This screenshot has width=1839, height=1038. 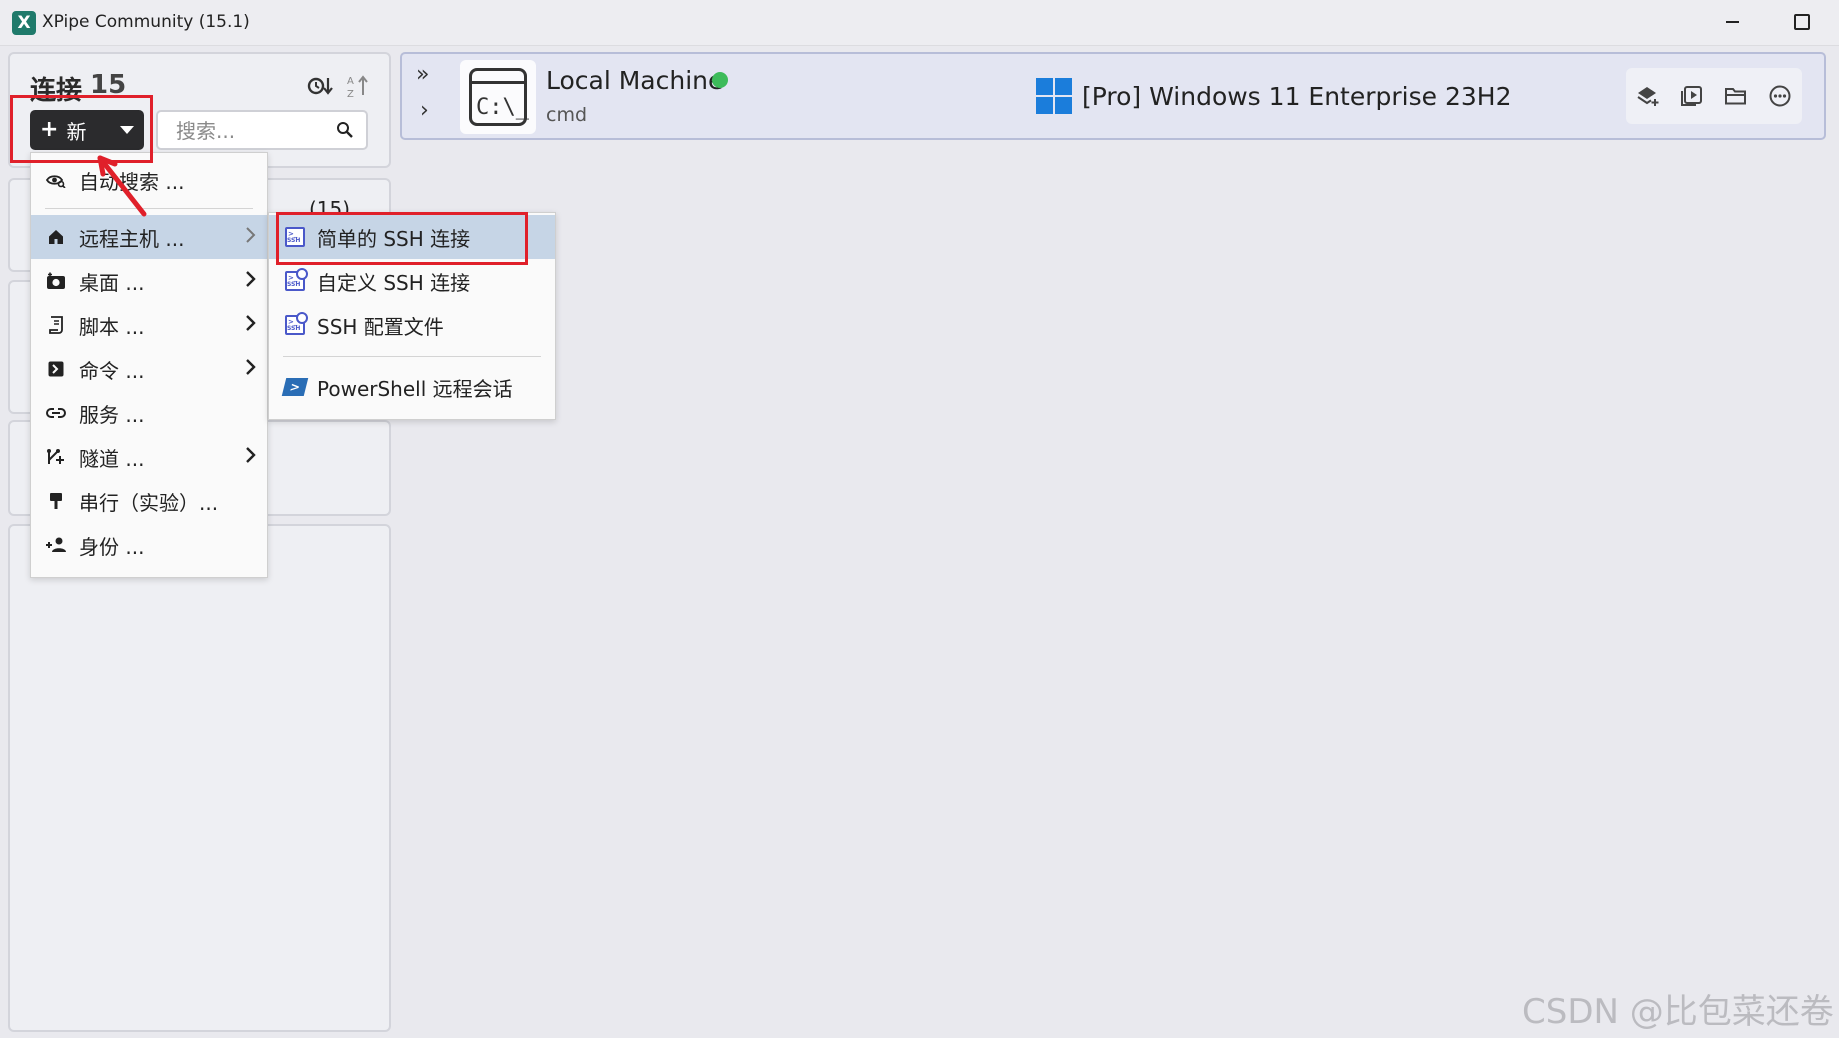 I want to click on search-icon, so click(x=345, y=132).